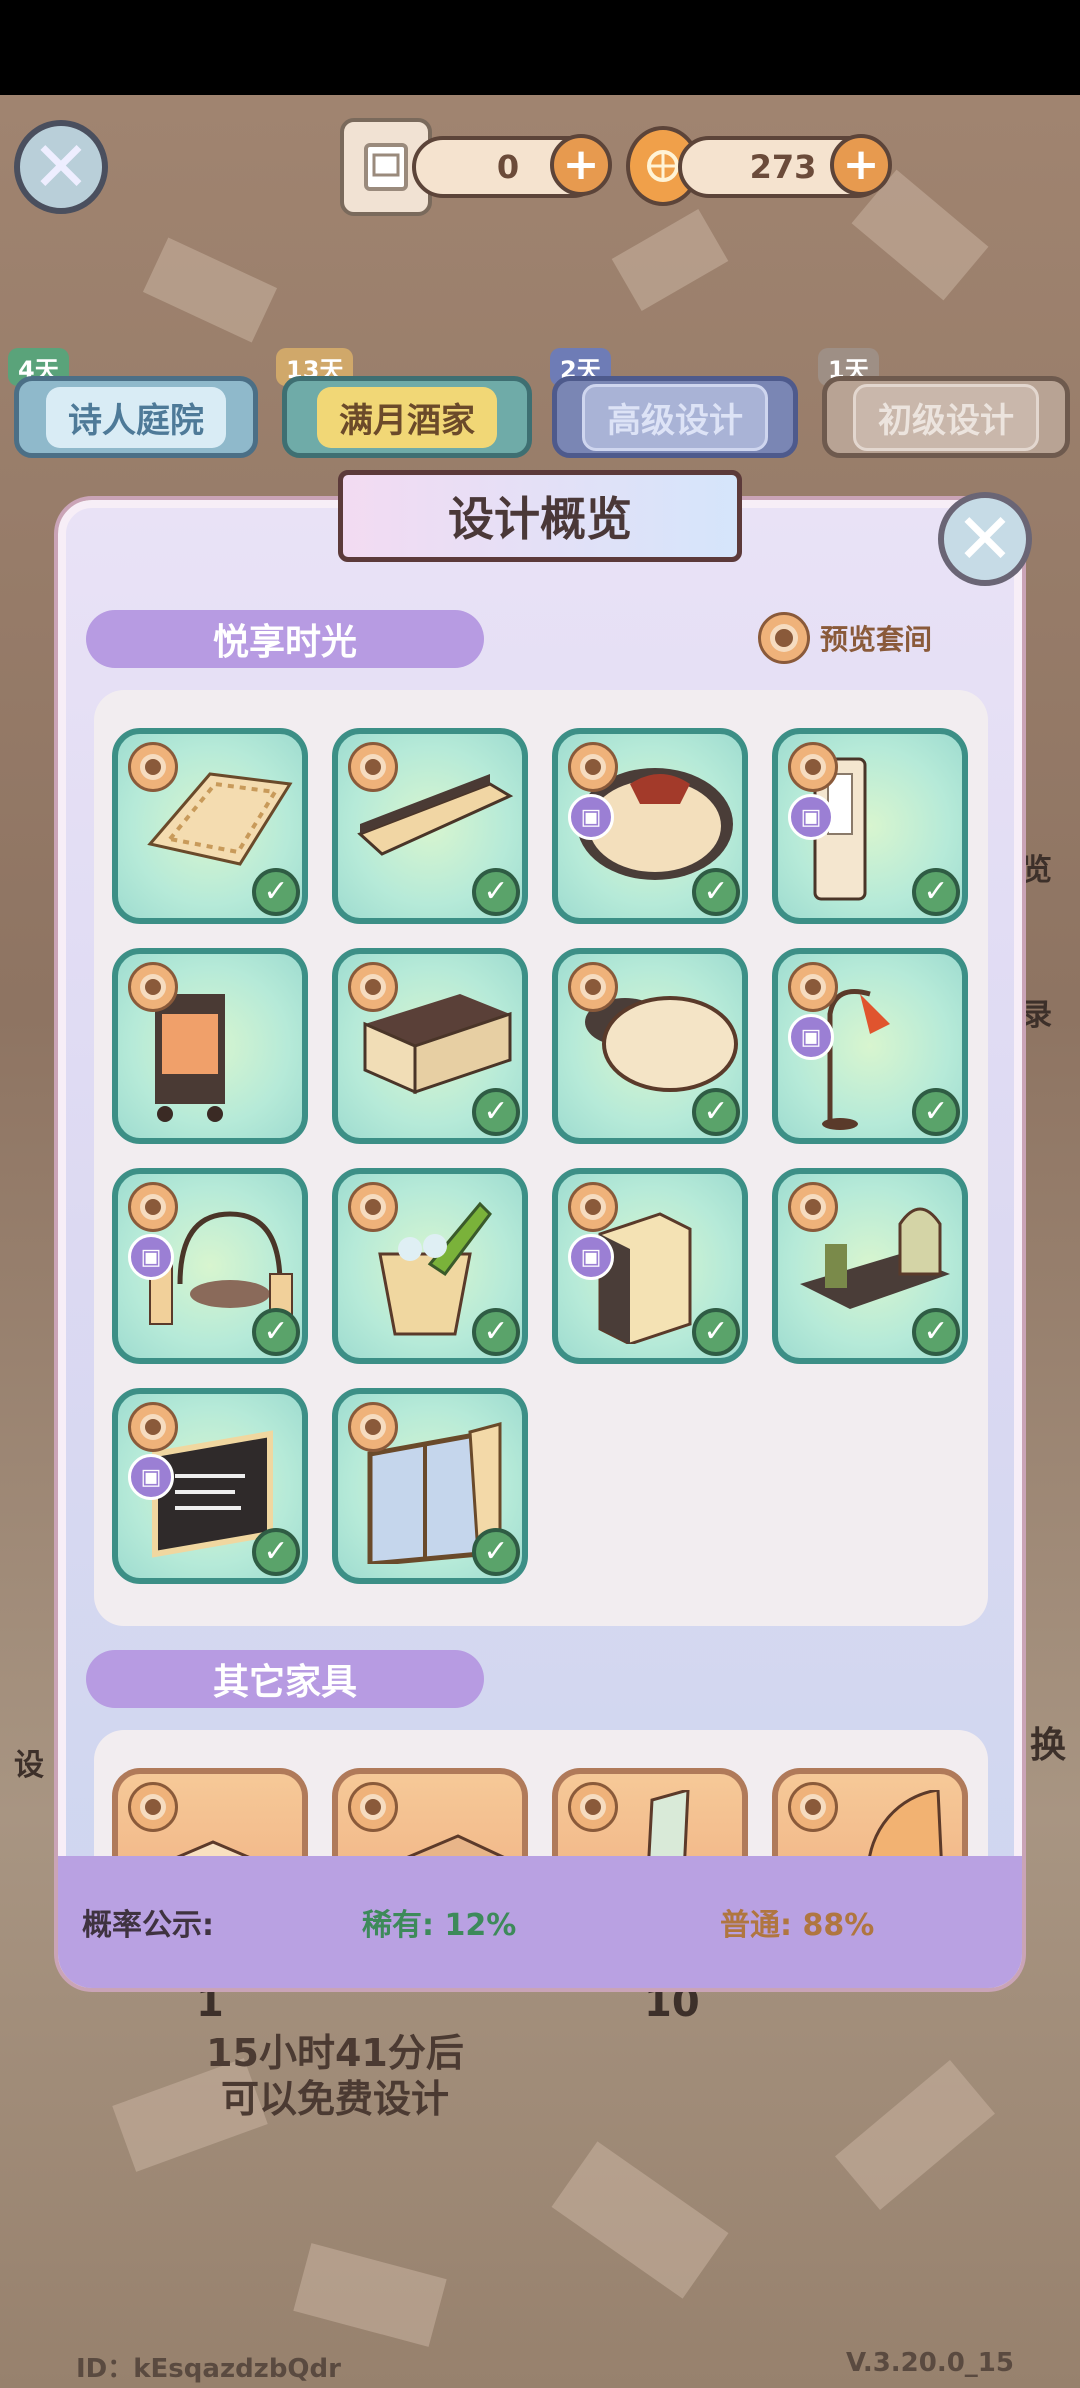 This screenshot has width=1080, height=2388. Describe the element at coordinates (334, 2099) in the screenshot. I see `free-design-text: 可以免费设计` at that location.